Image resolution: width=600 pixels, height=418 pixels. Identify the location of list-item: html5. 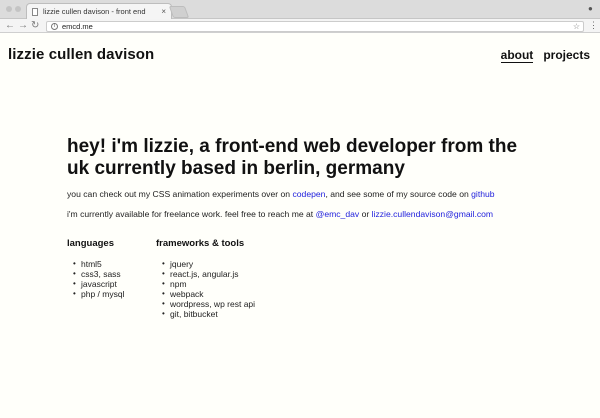
(98, 264).